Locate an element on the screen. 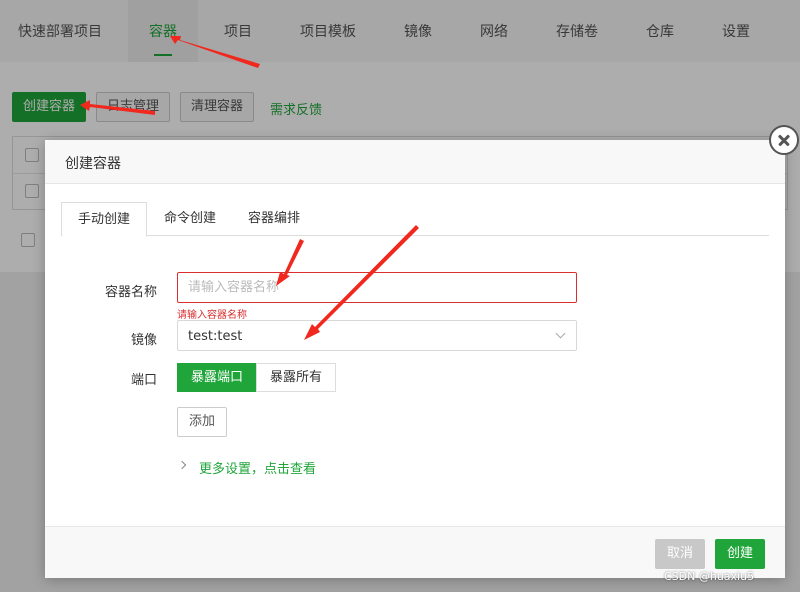 This screenshot has width=800, height=592. chevron-down-icon is located at coordinates (560, 333).